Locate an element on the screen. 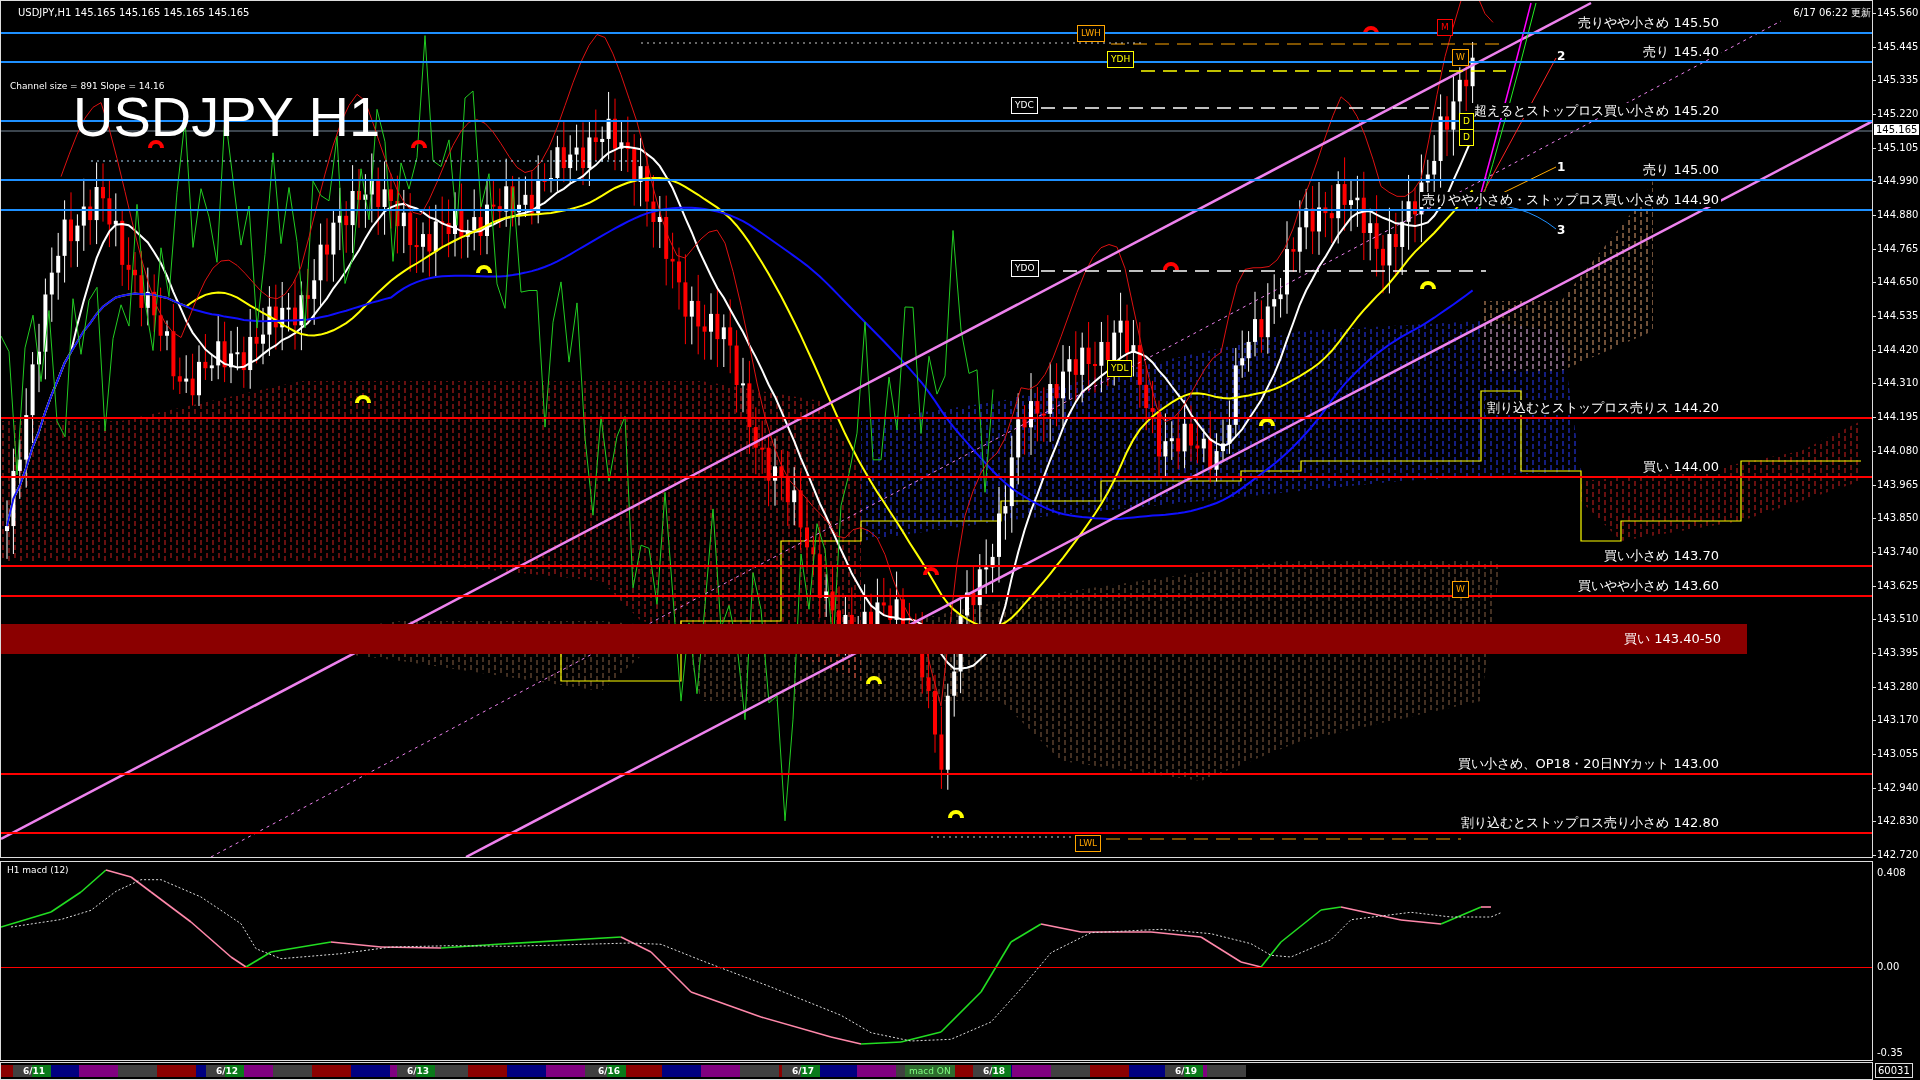 This screenshot has height=1080, width=1920. price-level-label: 買い 144.00 is located at coordinates (1681, 466).